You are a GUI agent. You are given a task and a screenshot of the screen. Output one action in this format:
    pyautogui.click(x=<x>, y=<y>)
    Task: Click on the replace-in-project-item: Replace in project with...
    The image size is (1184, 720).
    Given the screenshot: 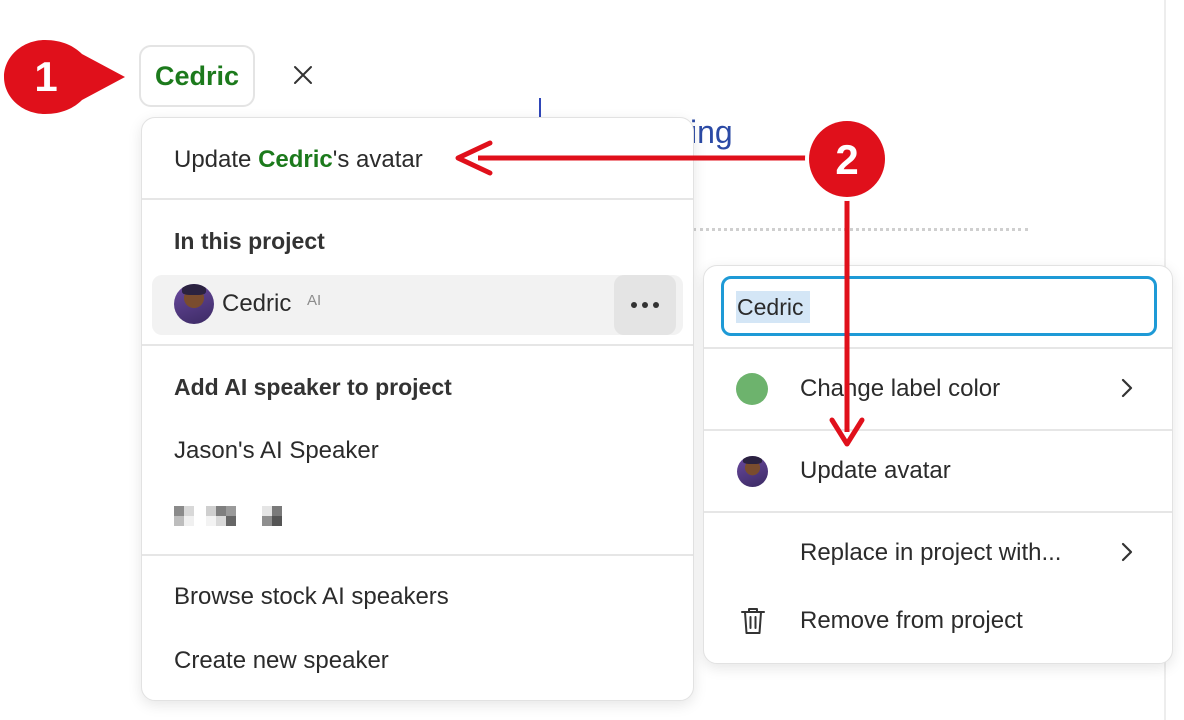 What is the action you would take?
    pyautogui.click(x=938, y=553)
    